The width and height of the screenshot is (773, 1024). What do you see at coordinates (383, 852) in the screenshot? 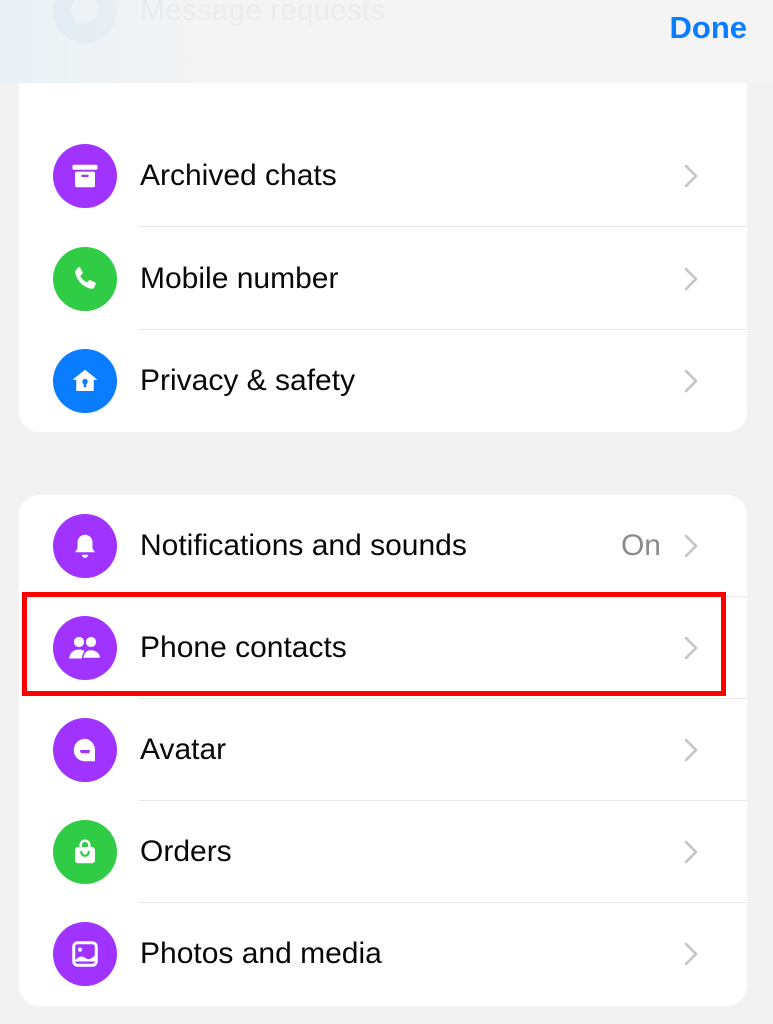
I see `row-orders: Orders` at bounding box center [383, 852].